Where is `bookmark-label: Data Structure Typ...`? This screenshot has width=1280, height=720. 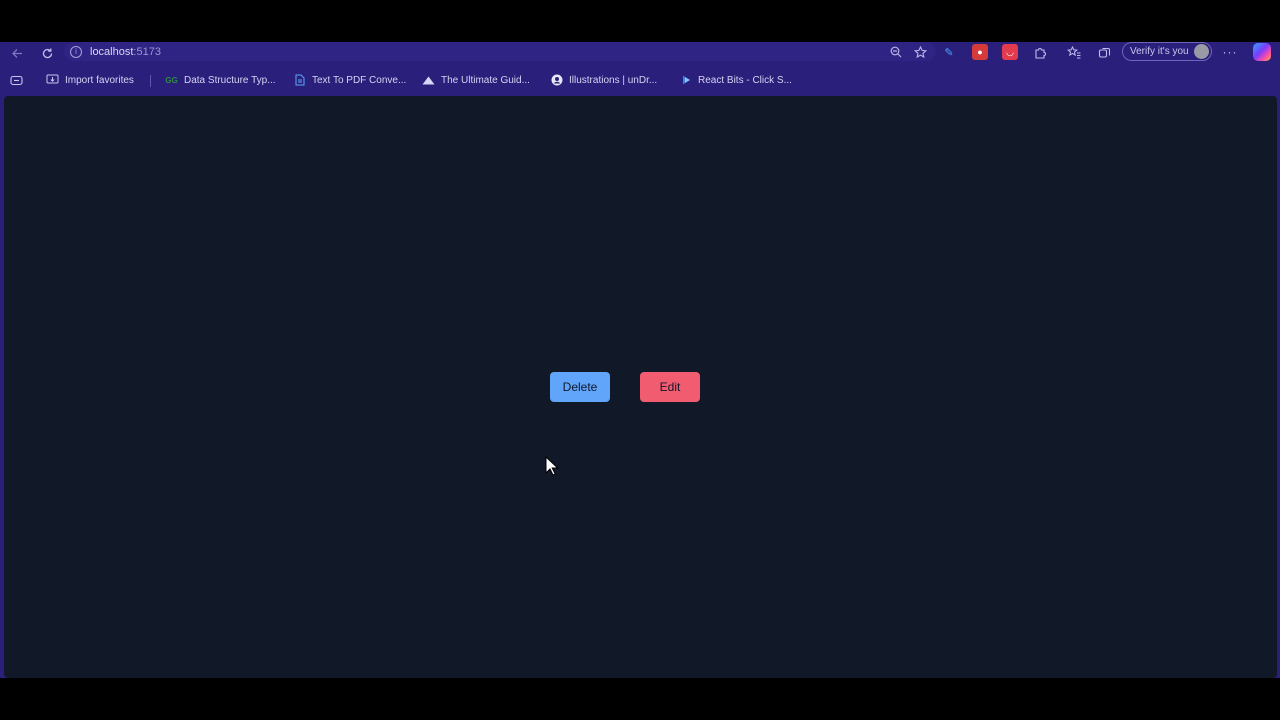
bookmark-label: Data Structure Typ... is located at coordinates (230, 80).